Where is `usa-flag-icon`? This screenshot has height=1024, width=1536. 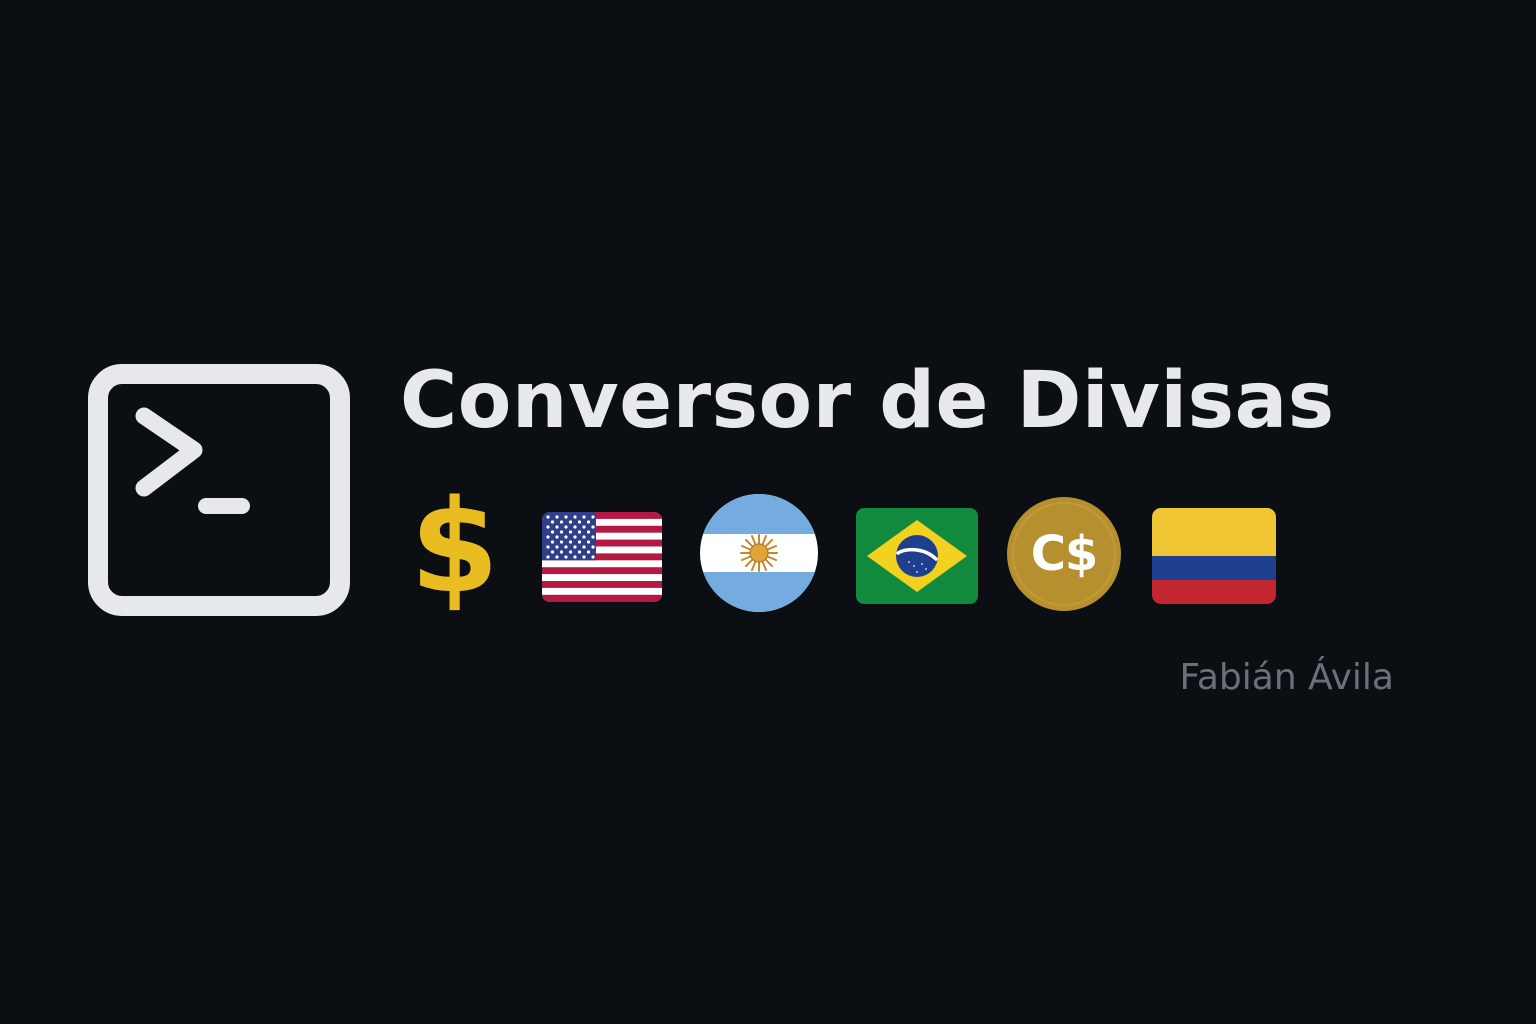 usa-flag-icon is located at coordinates (602, 557).